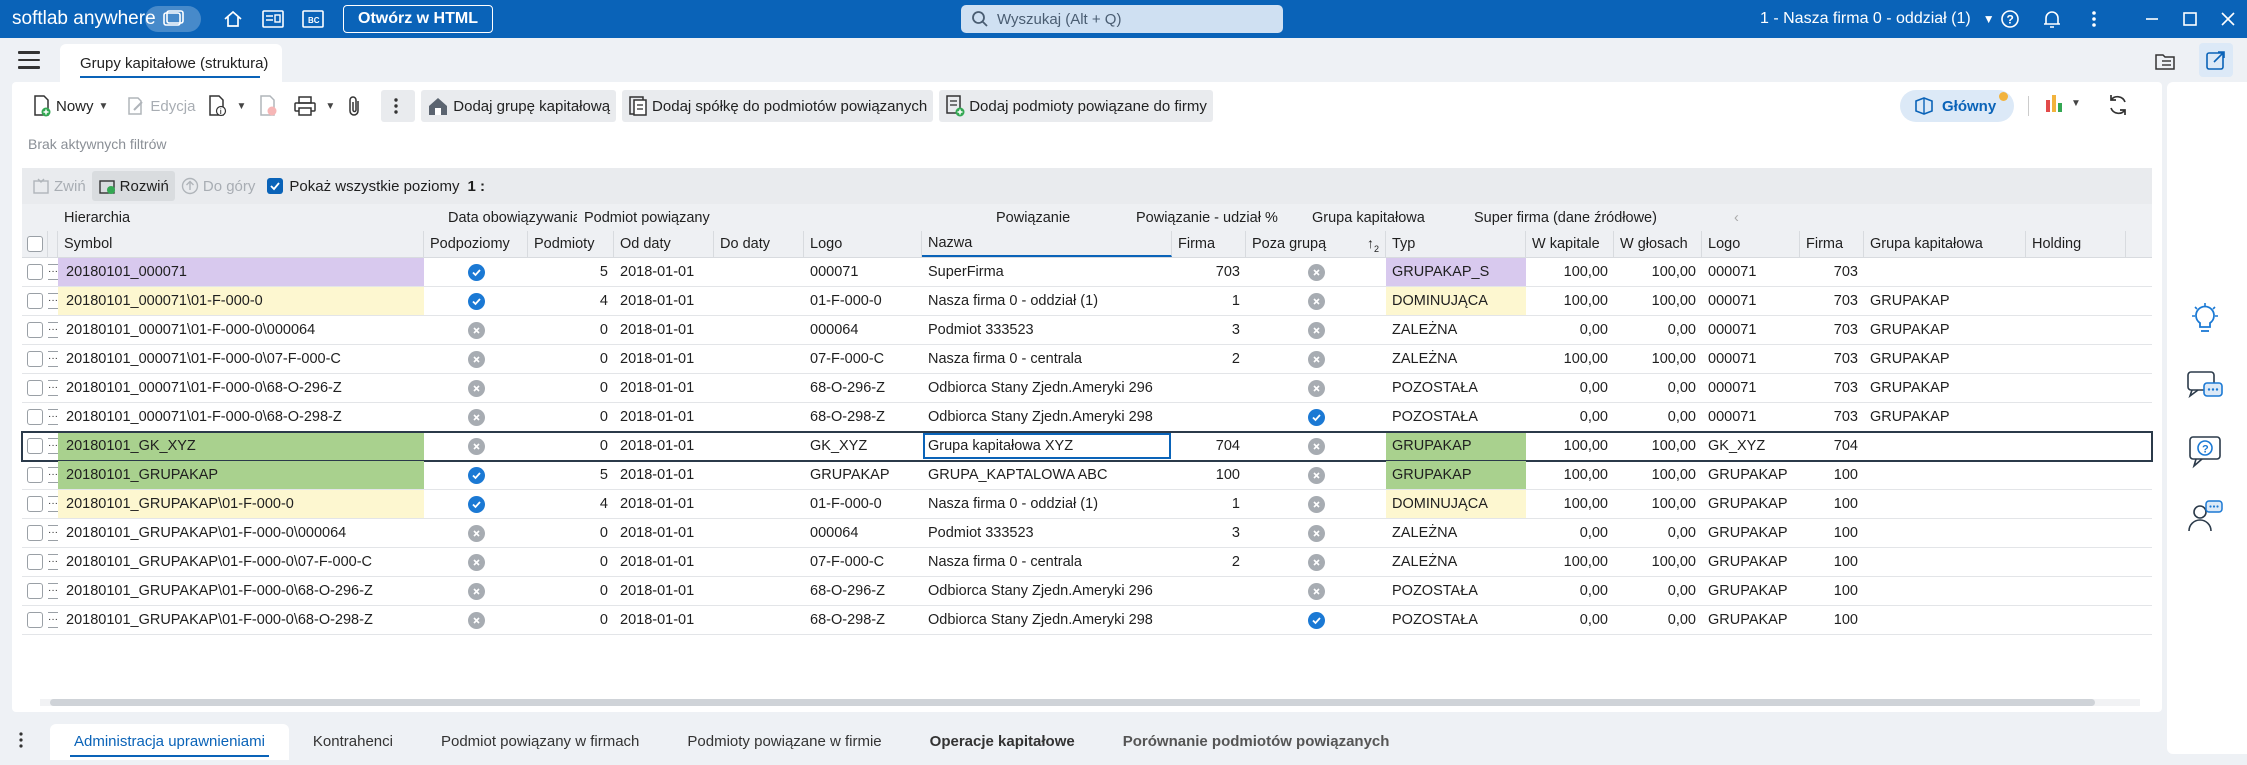 The image size is (2247, 765). What do you see at coordinates (171, 63) in the screenshot?
I see `tab-capital-groups: Grupy kapitałowe (struktura)` at bounding box center [171, 63].